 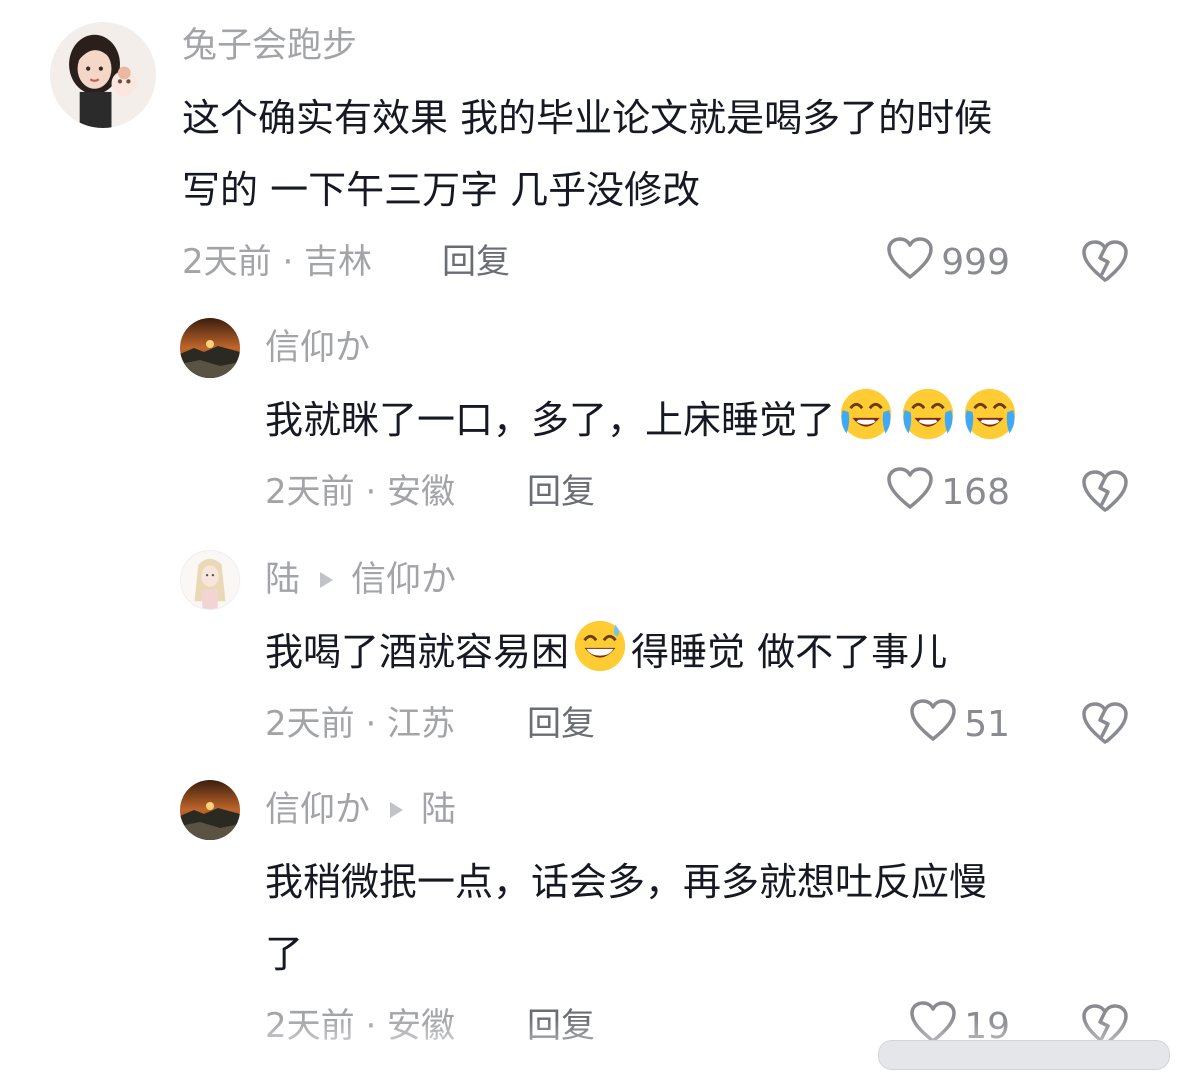 I want to click on comment-text: 我就眯了一口，多了，上床睡觉了, so click(x=643, y=420).